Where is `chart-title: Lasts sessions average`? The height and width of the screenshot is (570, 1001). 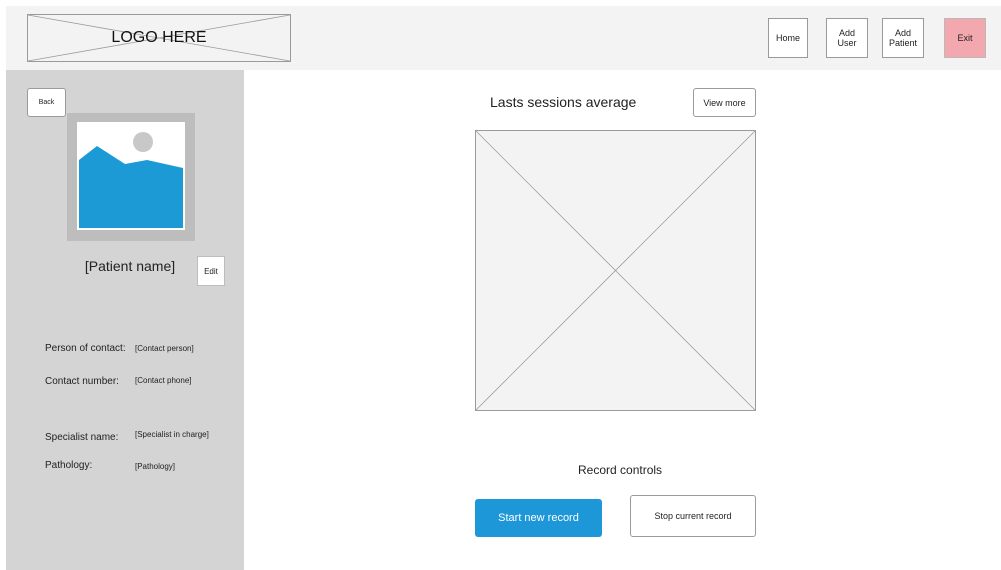
chart-title: Lasts sessions average is located at coordinates (563, 102).